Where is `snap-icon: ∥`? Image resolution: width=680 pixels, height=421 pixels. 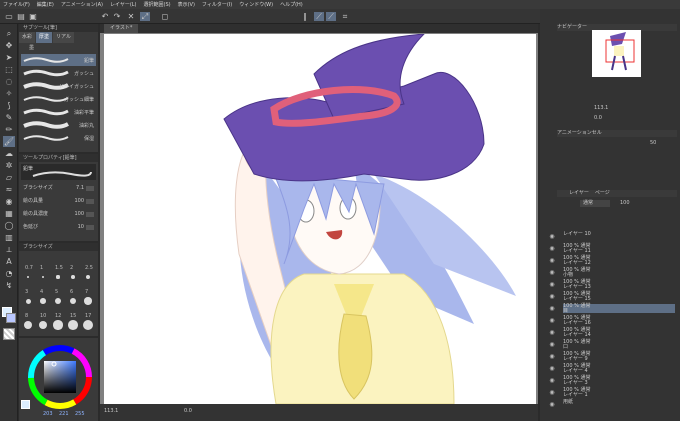
snap-icon: ∥ is located at coordinates (305, 16).